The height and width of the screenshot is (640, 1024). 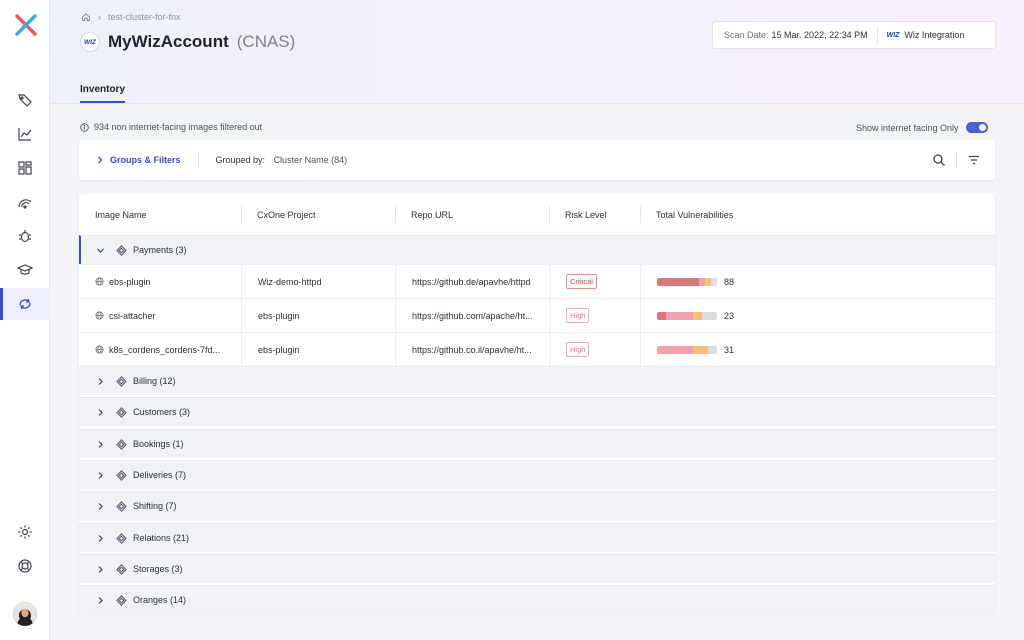 I want to click on nav-tags, so click(x=25, y=100).